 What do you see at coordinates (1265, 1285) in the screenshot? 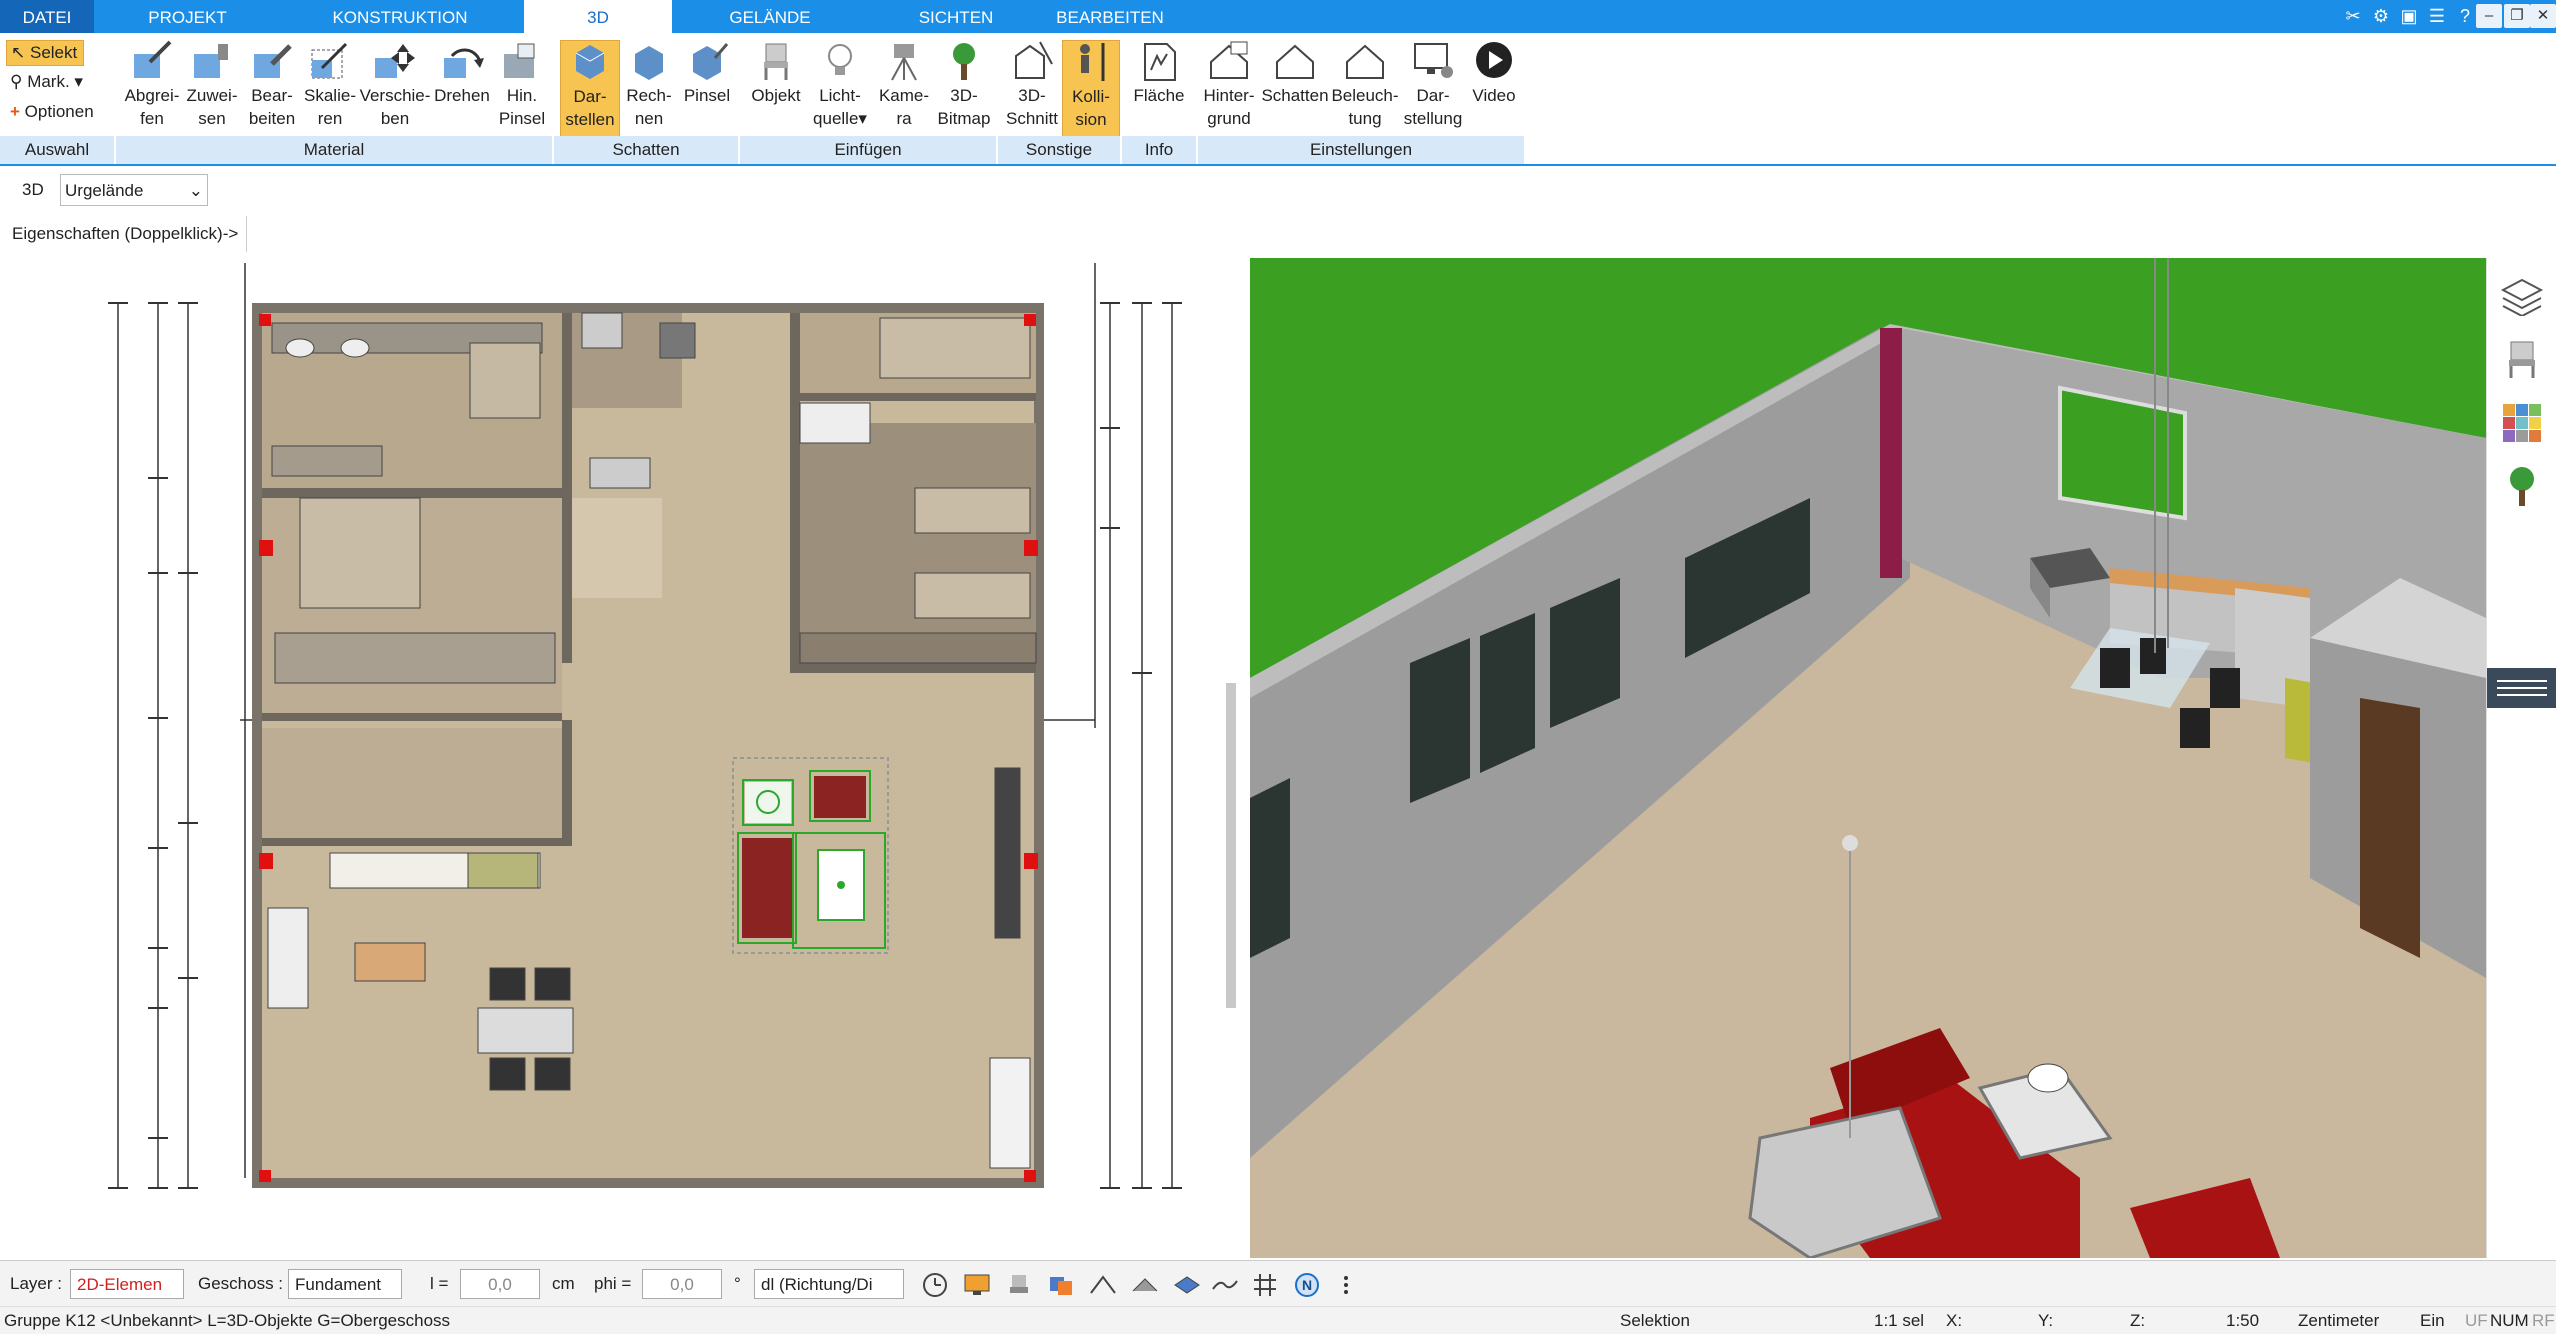
I see `grid-icon` at bounding box center [1265, 1285].